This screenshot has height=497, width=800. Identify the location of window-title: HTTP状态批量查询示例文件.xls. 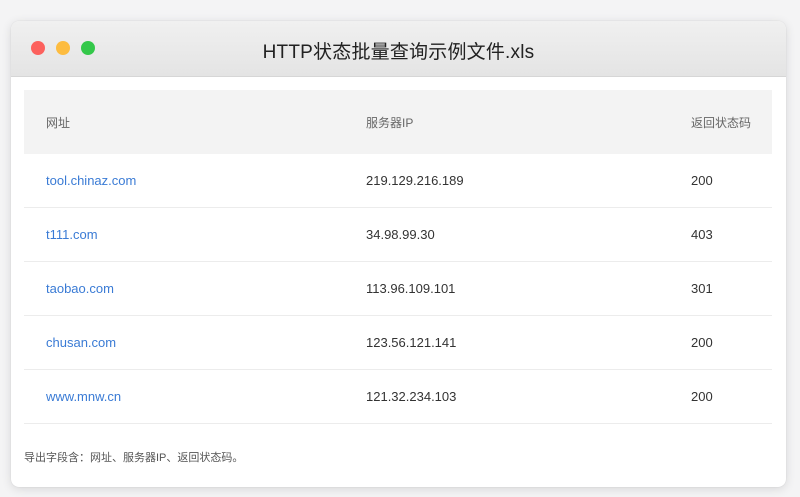
(398, 52).